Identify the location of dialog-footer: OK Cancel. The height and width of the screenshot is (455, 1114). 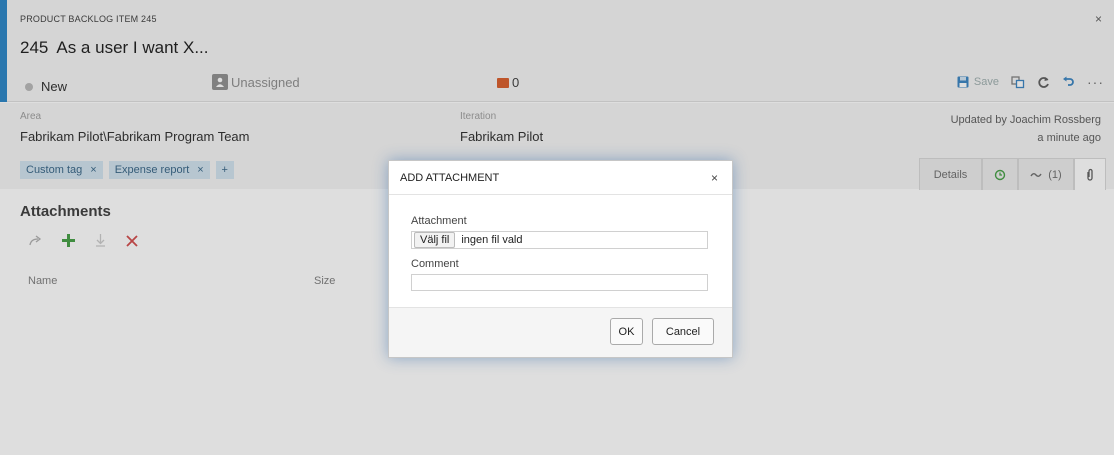
(560, 332).